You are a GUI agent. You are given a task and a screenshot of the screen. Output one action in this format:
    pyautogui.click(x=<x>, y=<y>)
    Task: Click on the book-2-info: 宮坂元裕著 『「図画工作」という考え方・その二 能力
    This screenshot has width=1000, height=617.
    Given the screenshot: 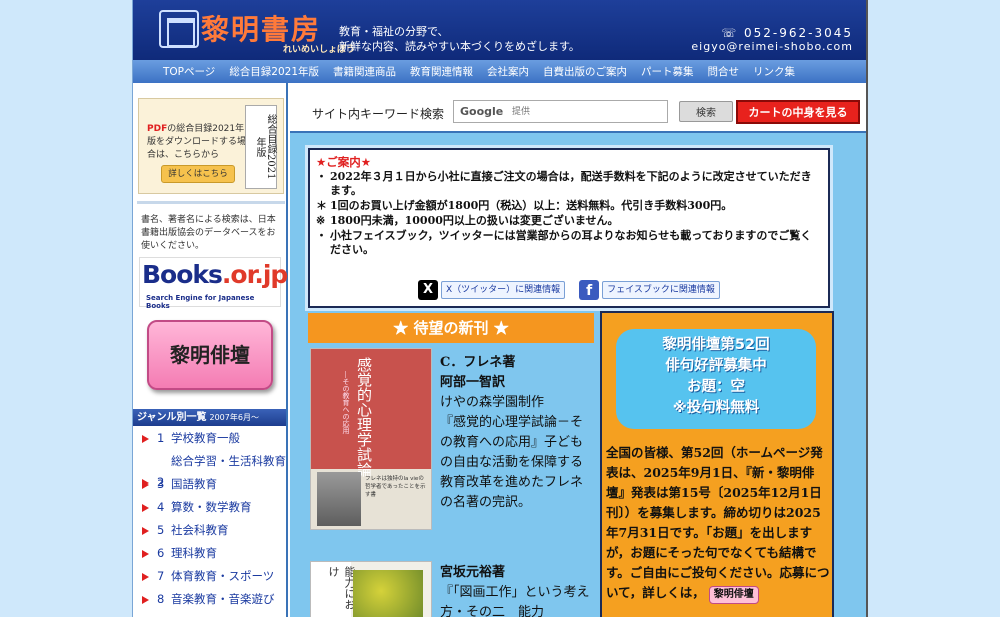 What is the action you would take?
    pyautogui.click(x=515, y=590)
    